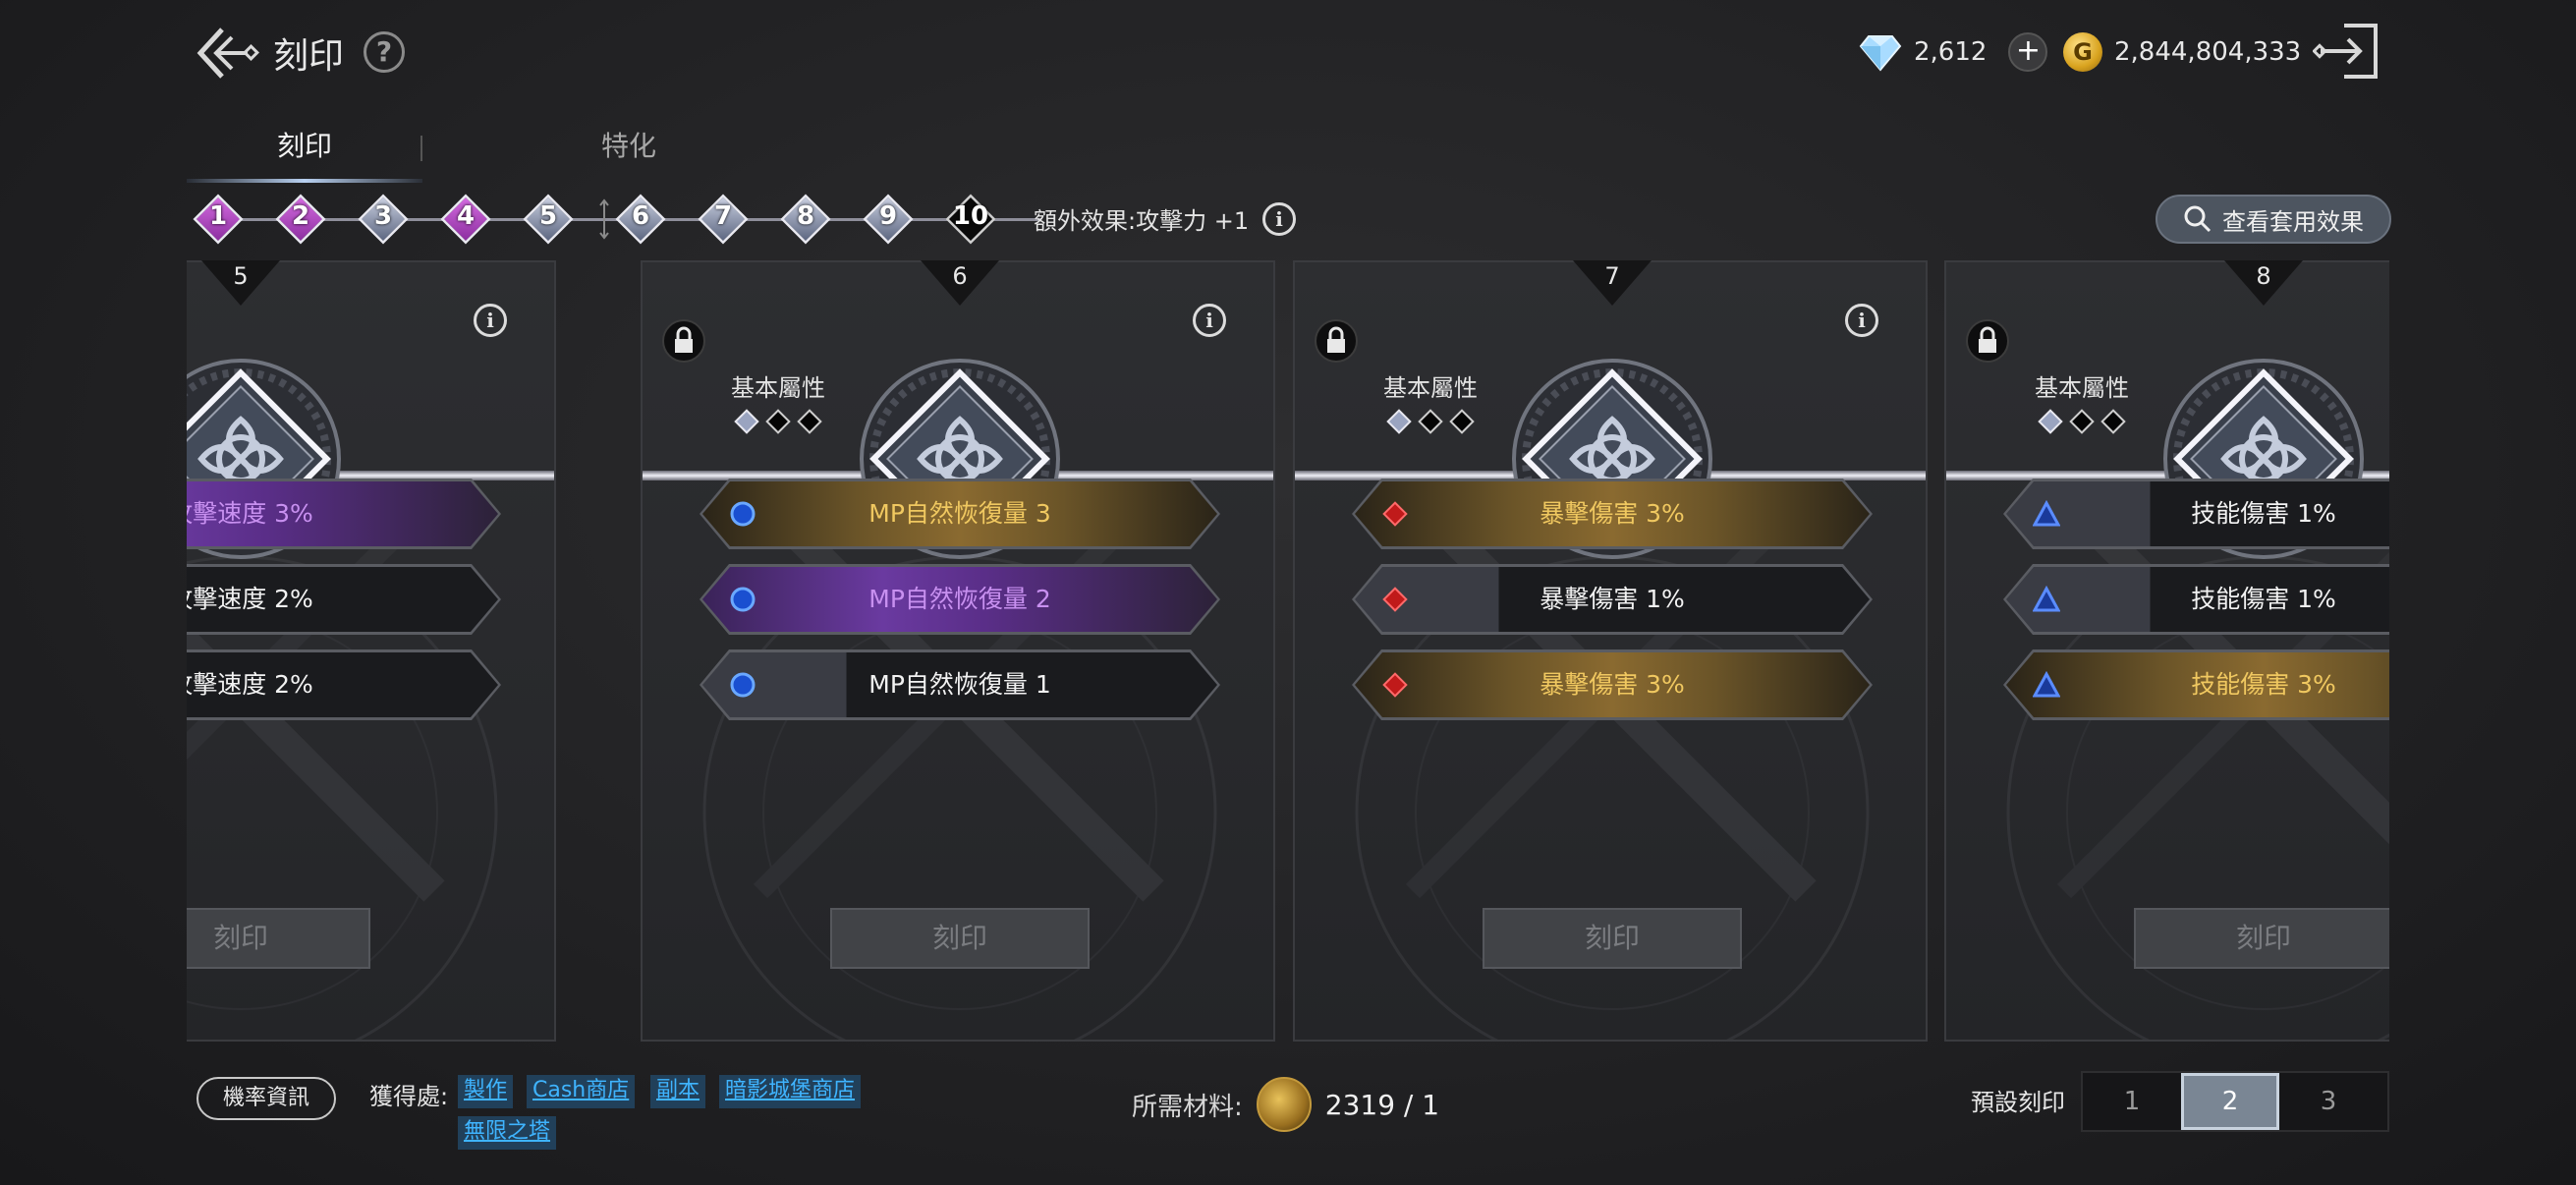 The image size is (2576, 1185). Describe the element at coordinates (300, 220) in the screenshot. I see `level-node-2: 2` at that location.